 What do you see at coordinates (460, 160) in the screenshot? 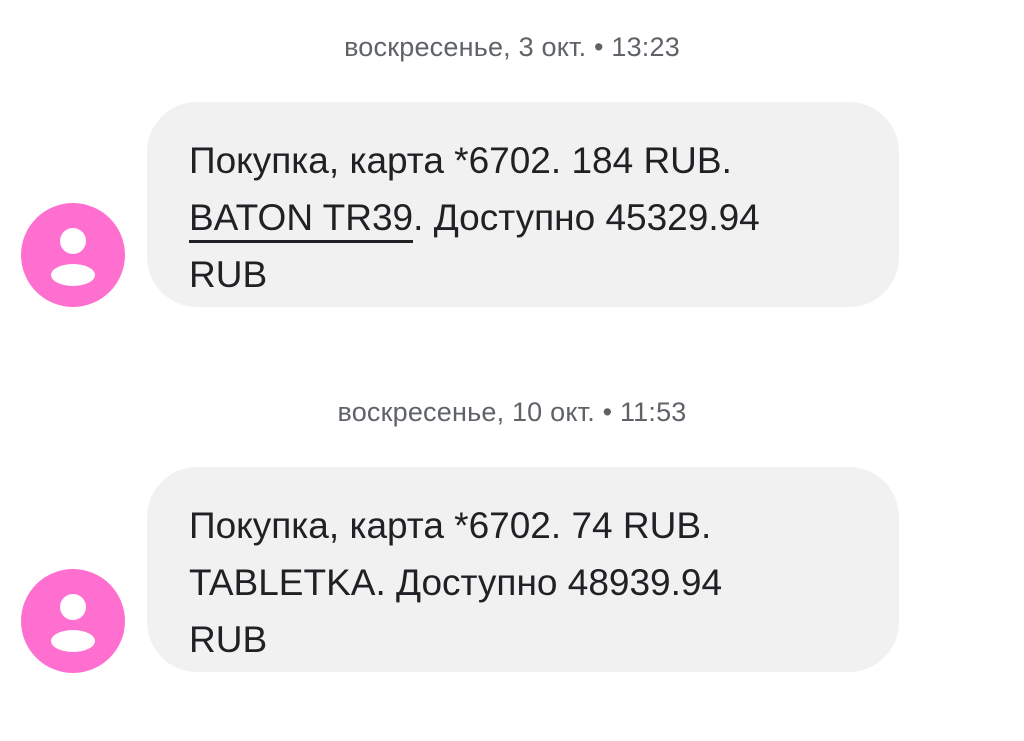
I see `message-line: Покупка, карта *6702. 184 RUB.` at bounding box center [460, 160].